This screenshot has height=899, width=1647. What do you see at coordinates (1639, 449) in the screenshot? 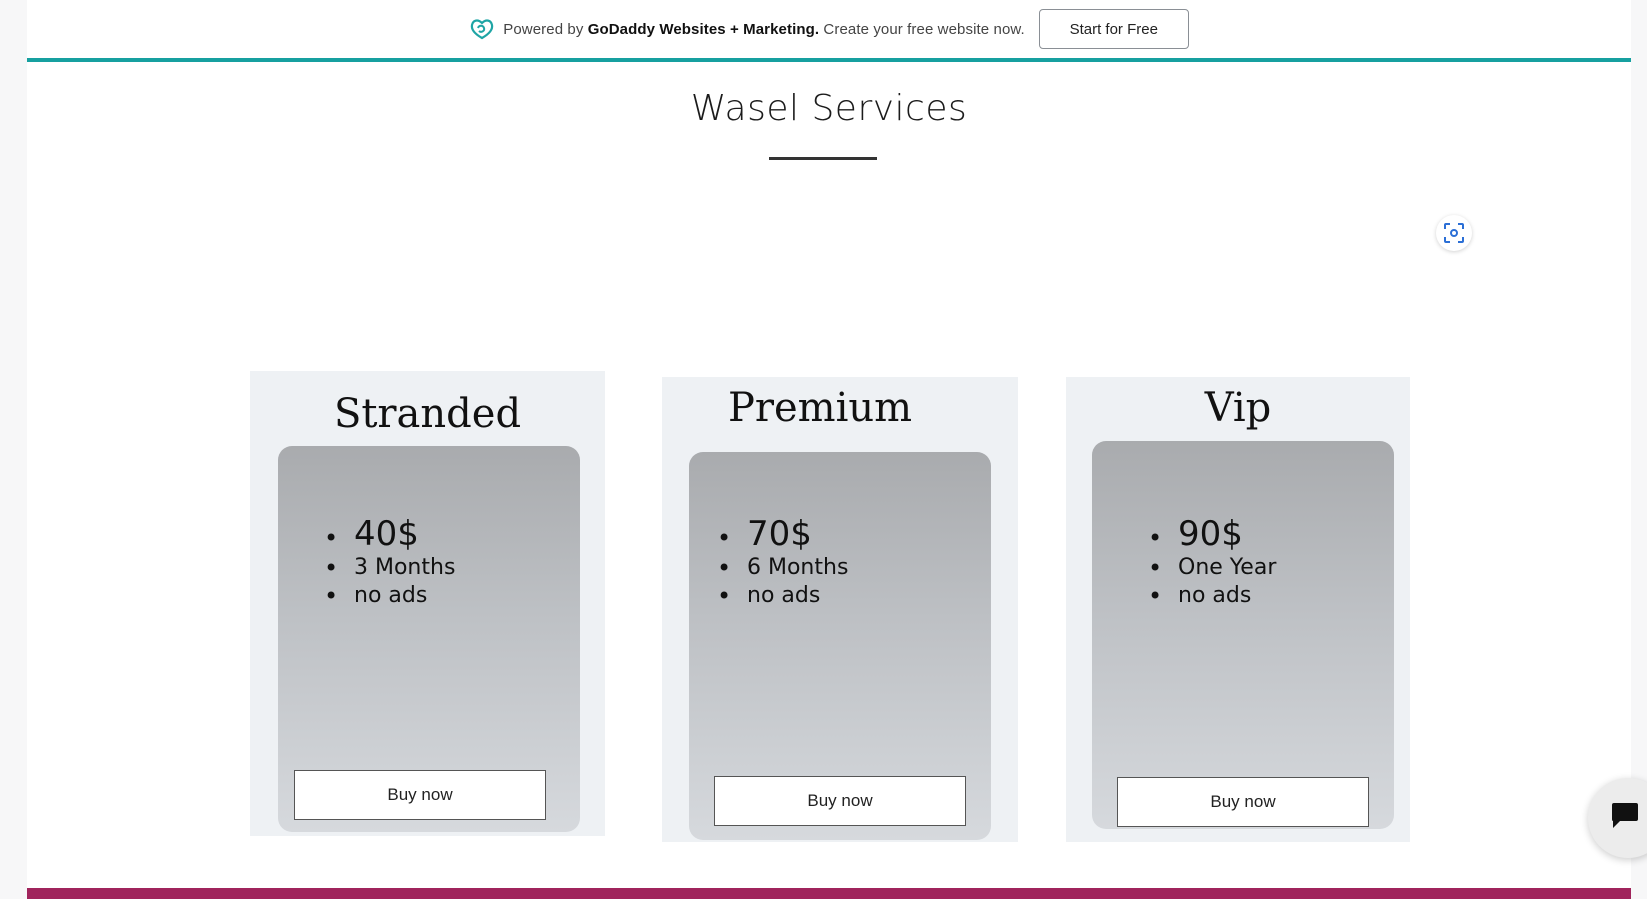
I see `page-right-margin` at bounding box center [1639, 449].